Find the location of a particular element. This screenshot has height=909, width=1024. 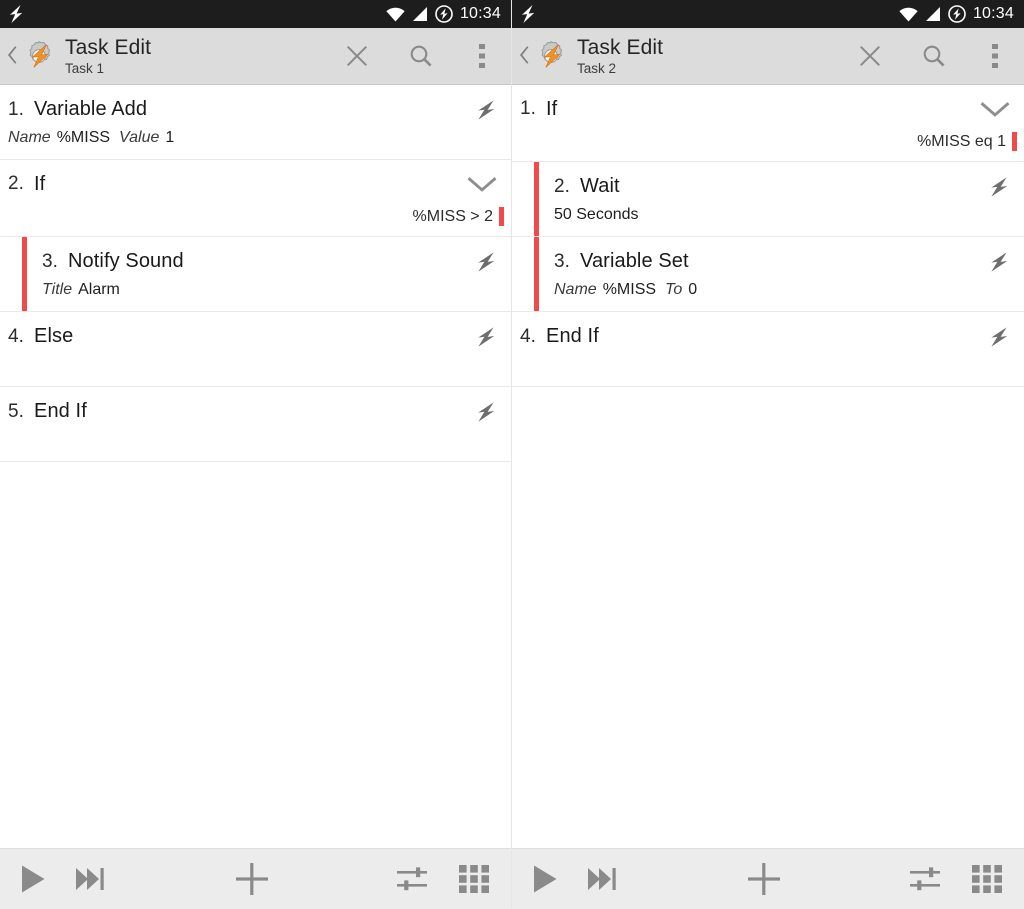

action-number: 1. is located at coordinates (528, 108).